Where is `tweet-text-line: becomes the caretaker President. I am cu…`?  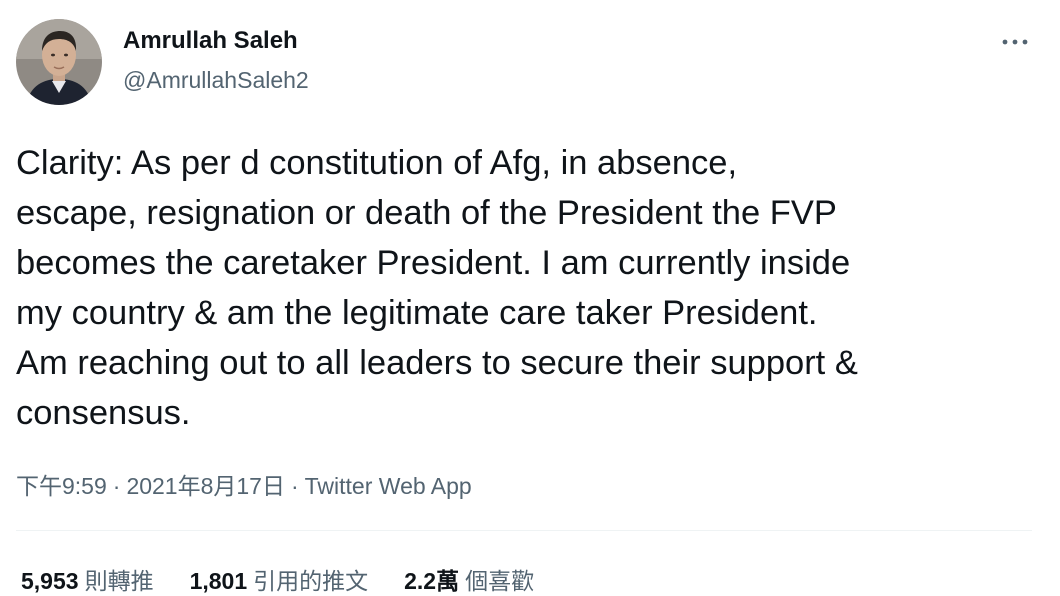
tweet-text-line: becomes the caretaker President. I am cu… is located at coordinates (433, 263).